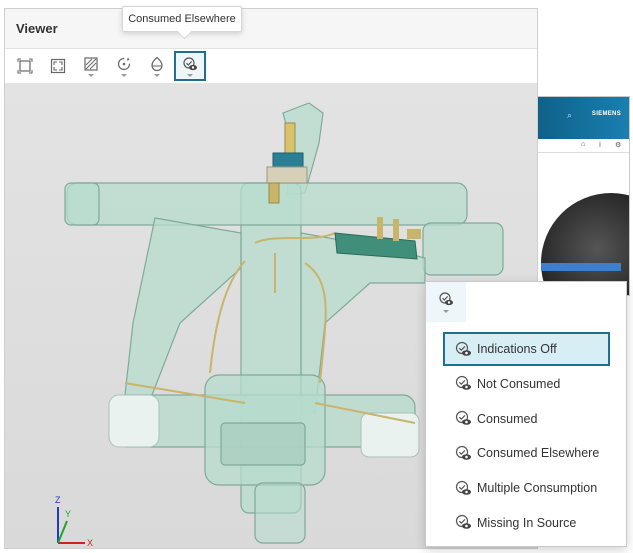 Image resolution: width=633 pixels, height=553 pixels. What do you see at coordinates (519, 383) in the screenshot?
I see `menu-item-label: Not Consumed` at bounding box center [519, 383].